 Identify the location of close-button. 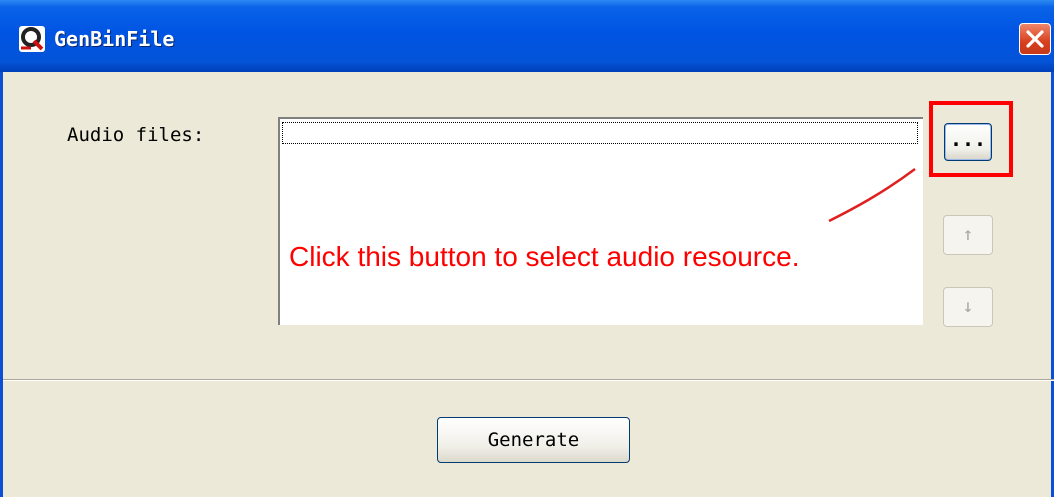
(1035, 39).